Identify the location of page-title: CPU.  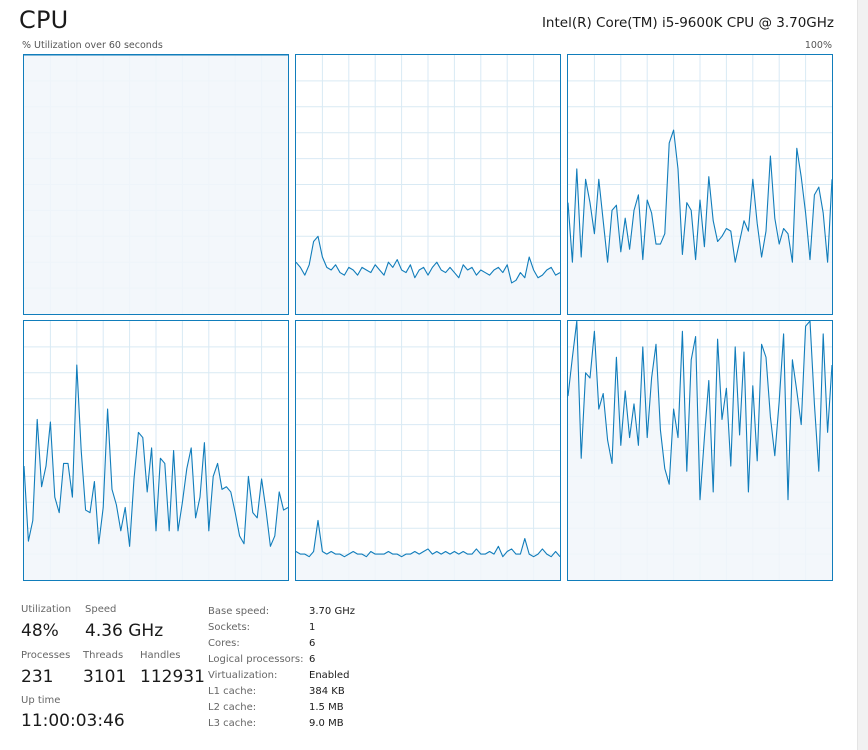
(44, 20).